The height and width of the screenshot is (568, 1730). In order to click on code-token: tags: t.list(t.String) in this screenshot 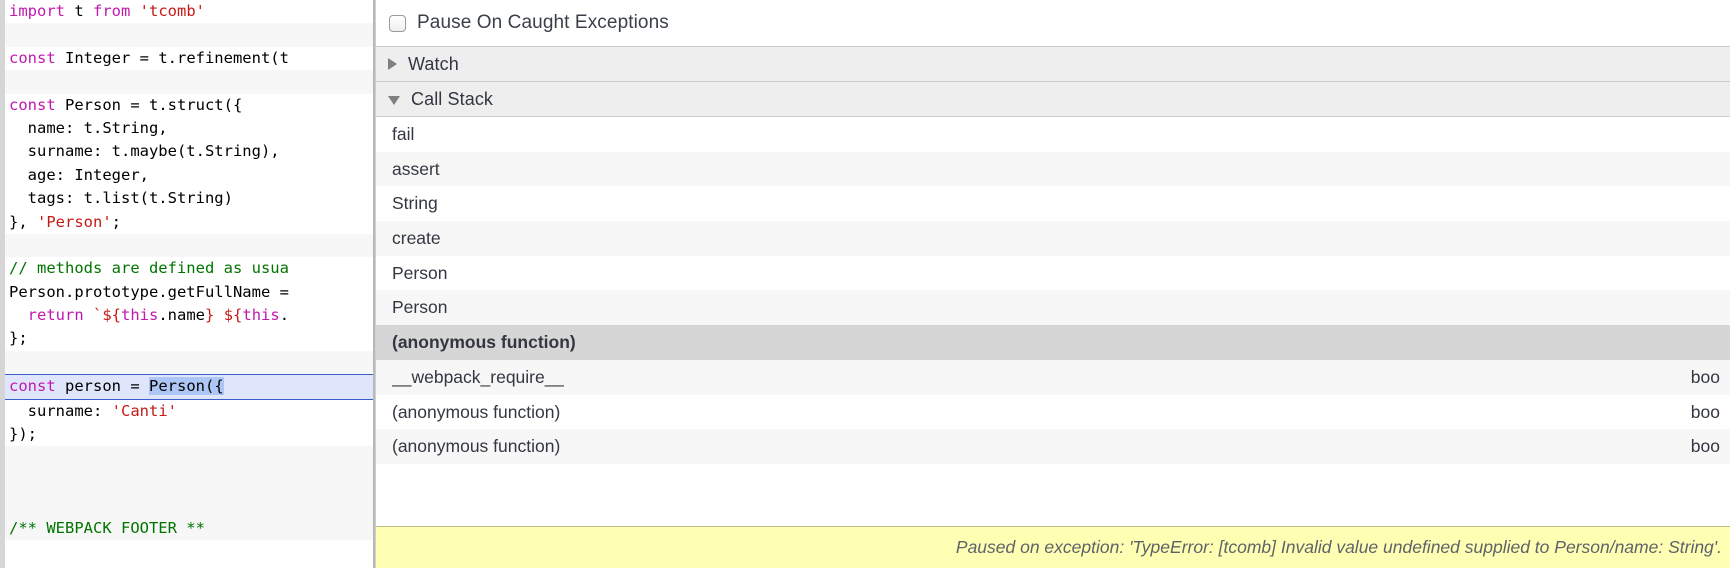, I will do `click(121, 198)`.